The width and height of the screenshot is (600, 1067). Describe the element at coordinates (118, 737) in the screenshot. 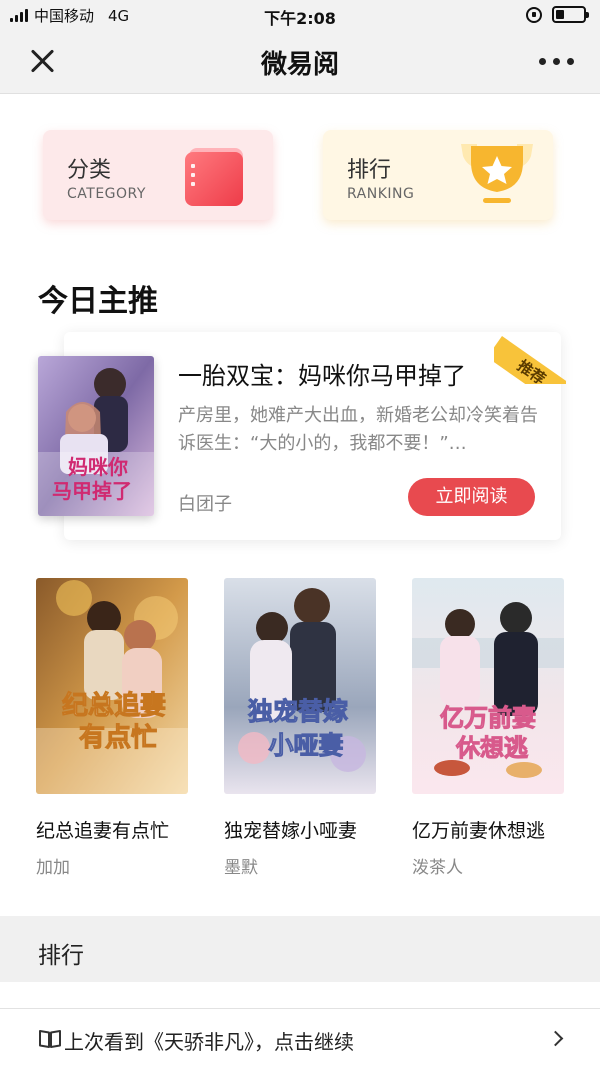

I see `book-cover-text-2: 有点忙` at that location.